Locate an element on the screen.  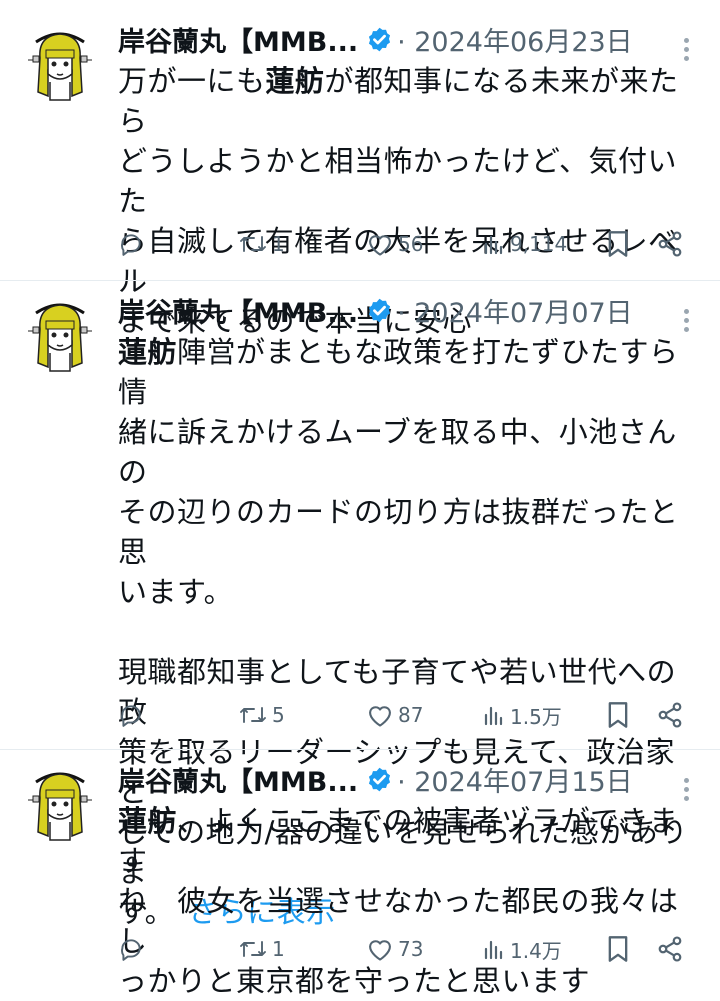
tweet-text-line: います。 is located at coordinates (407, 592).